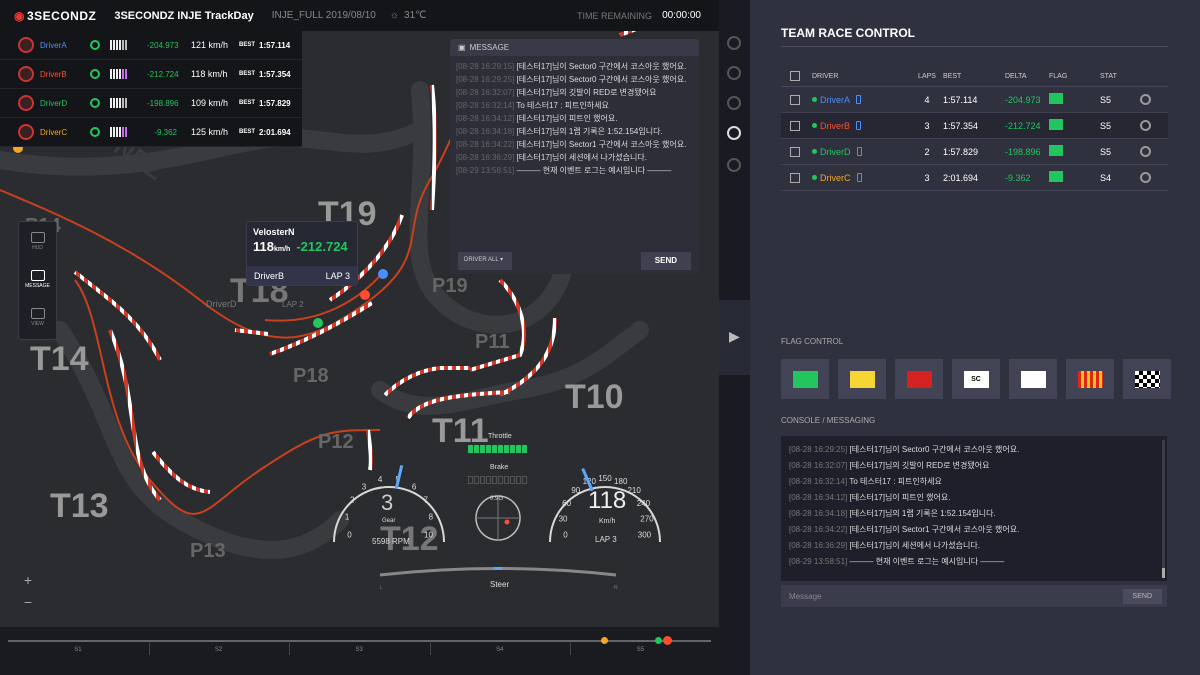 The image size is (1200, 675). I want to click on table-row: DriverC 3 2:01.694 -9.362 S4, so click(974, 178).